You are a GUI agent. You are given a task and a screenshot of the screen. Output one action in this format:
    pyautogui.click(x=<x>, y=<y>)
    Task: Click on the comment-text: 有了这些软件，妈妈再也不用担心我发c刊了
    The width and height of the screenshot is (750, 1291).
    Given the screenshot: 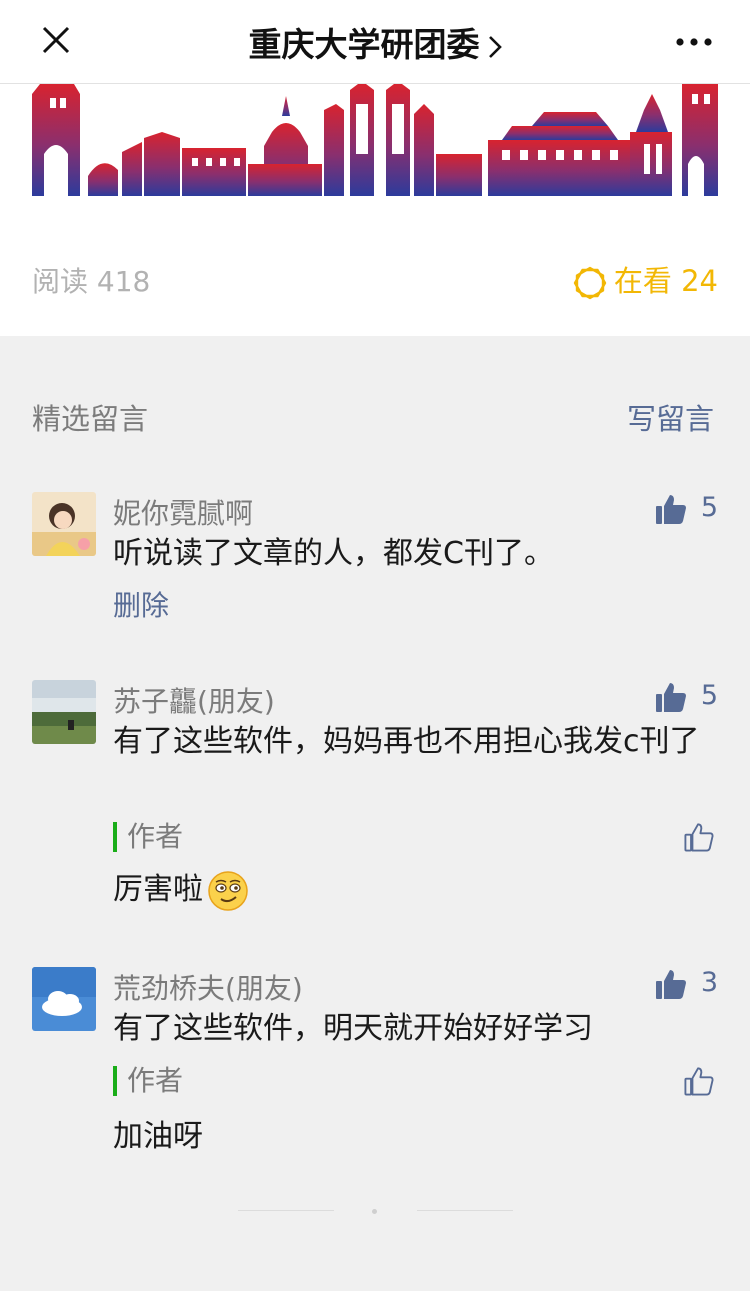 What is the action you would take?
    pyautogui.click(x=406, y=741)
    